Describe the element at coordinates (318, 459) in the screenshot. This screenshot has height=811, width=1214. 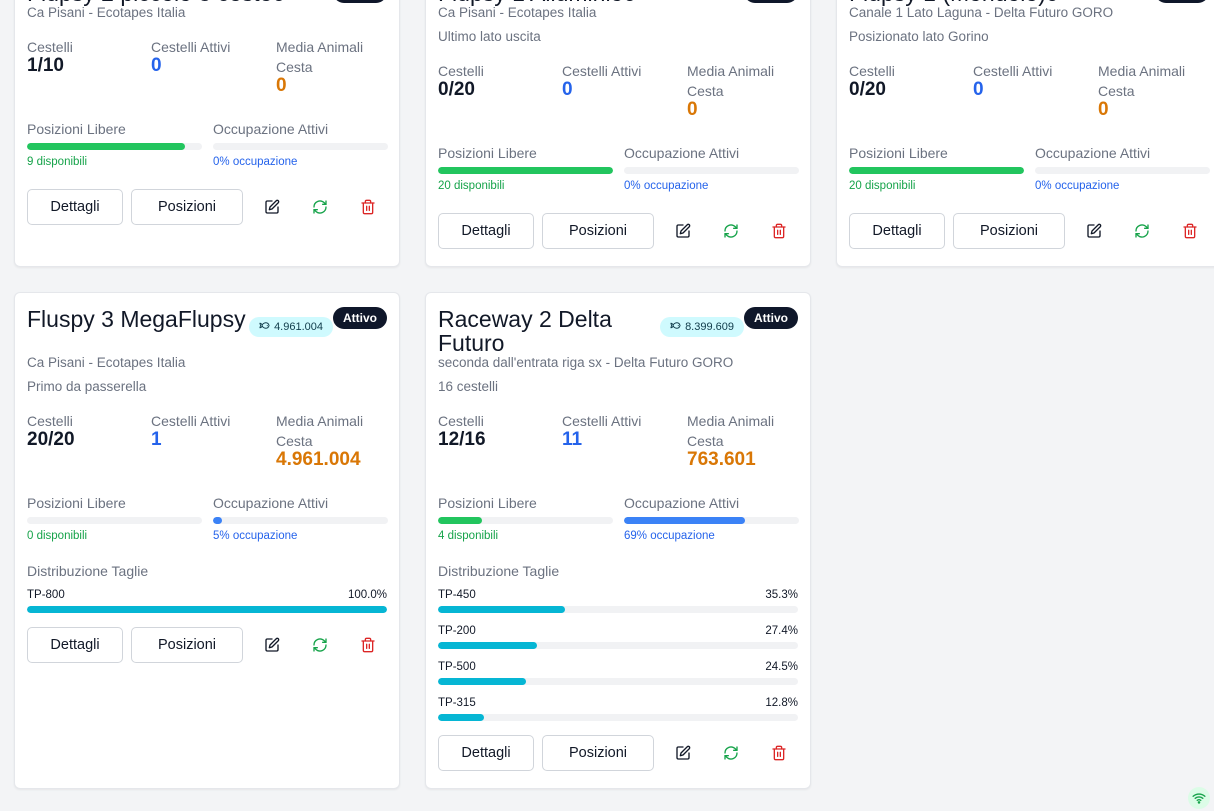
I see `avg-animals-value: 4.961.004` at that location.